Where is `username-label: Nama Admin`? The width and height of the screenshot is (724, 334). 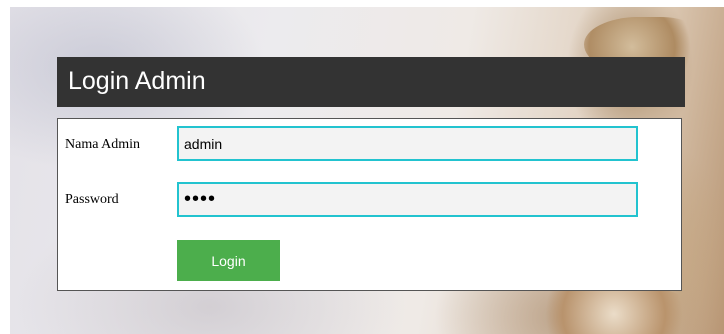
username-label: Nama Admin is located at coordinates (103, 144).